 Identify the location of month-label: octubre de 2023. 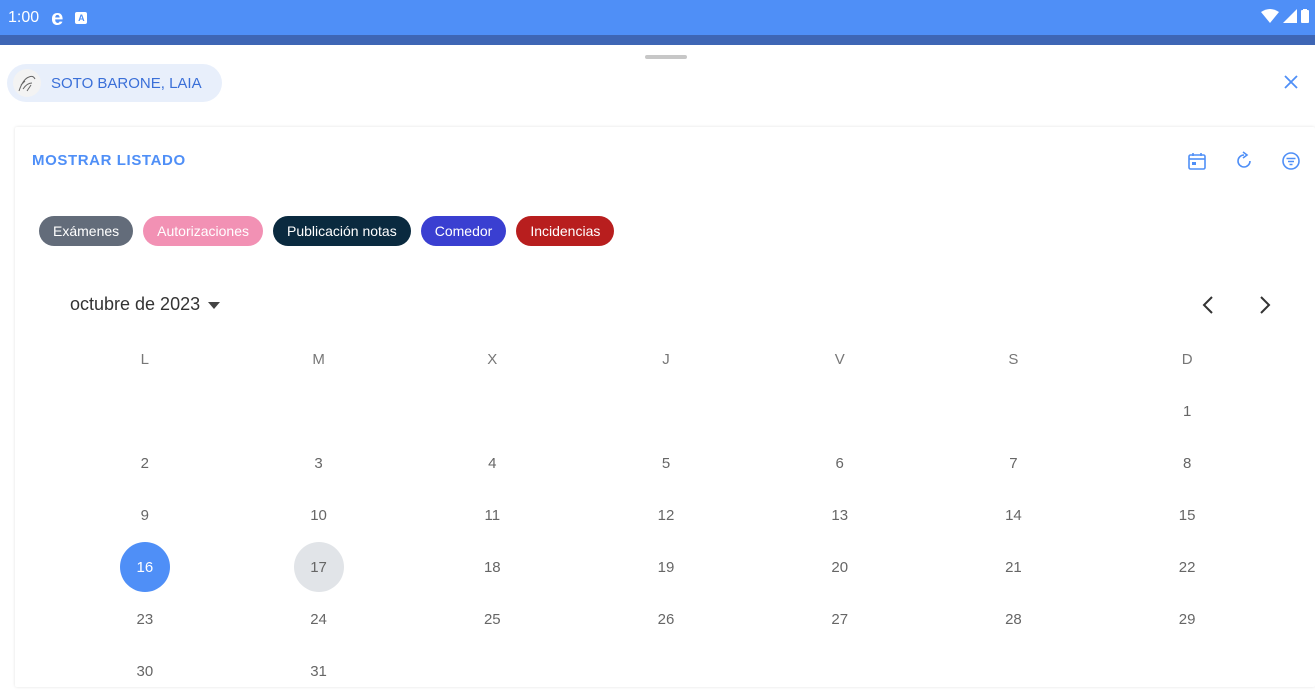
(135, 304).